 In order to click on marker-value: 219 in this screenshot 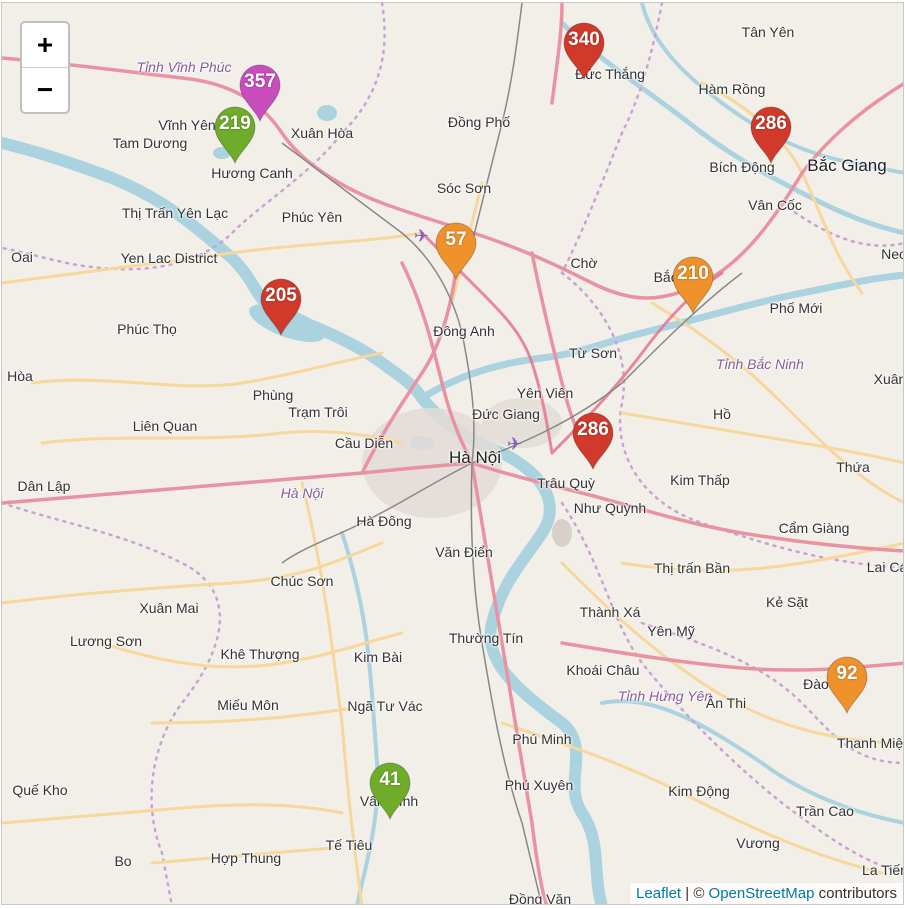, I will do `click(235, 123)`.